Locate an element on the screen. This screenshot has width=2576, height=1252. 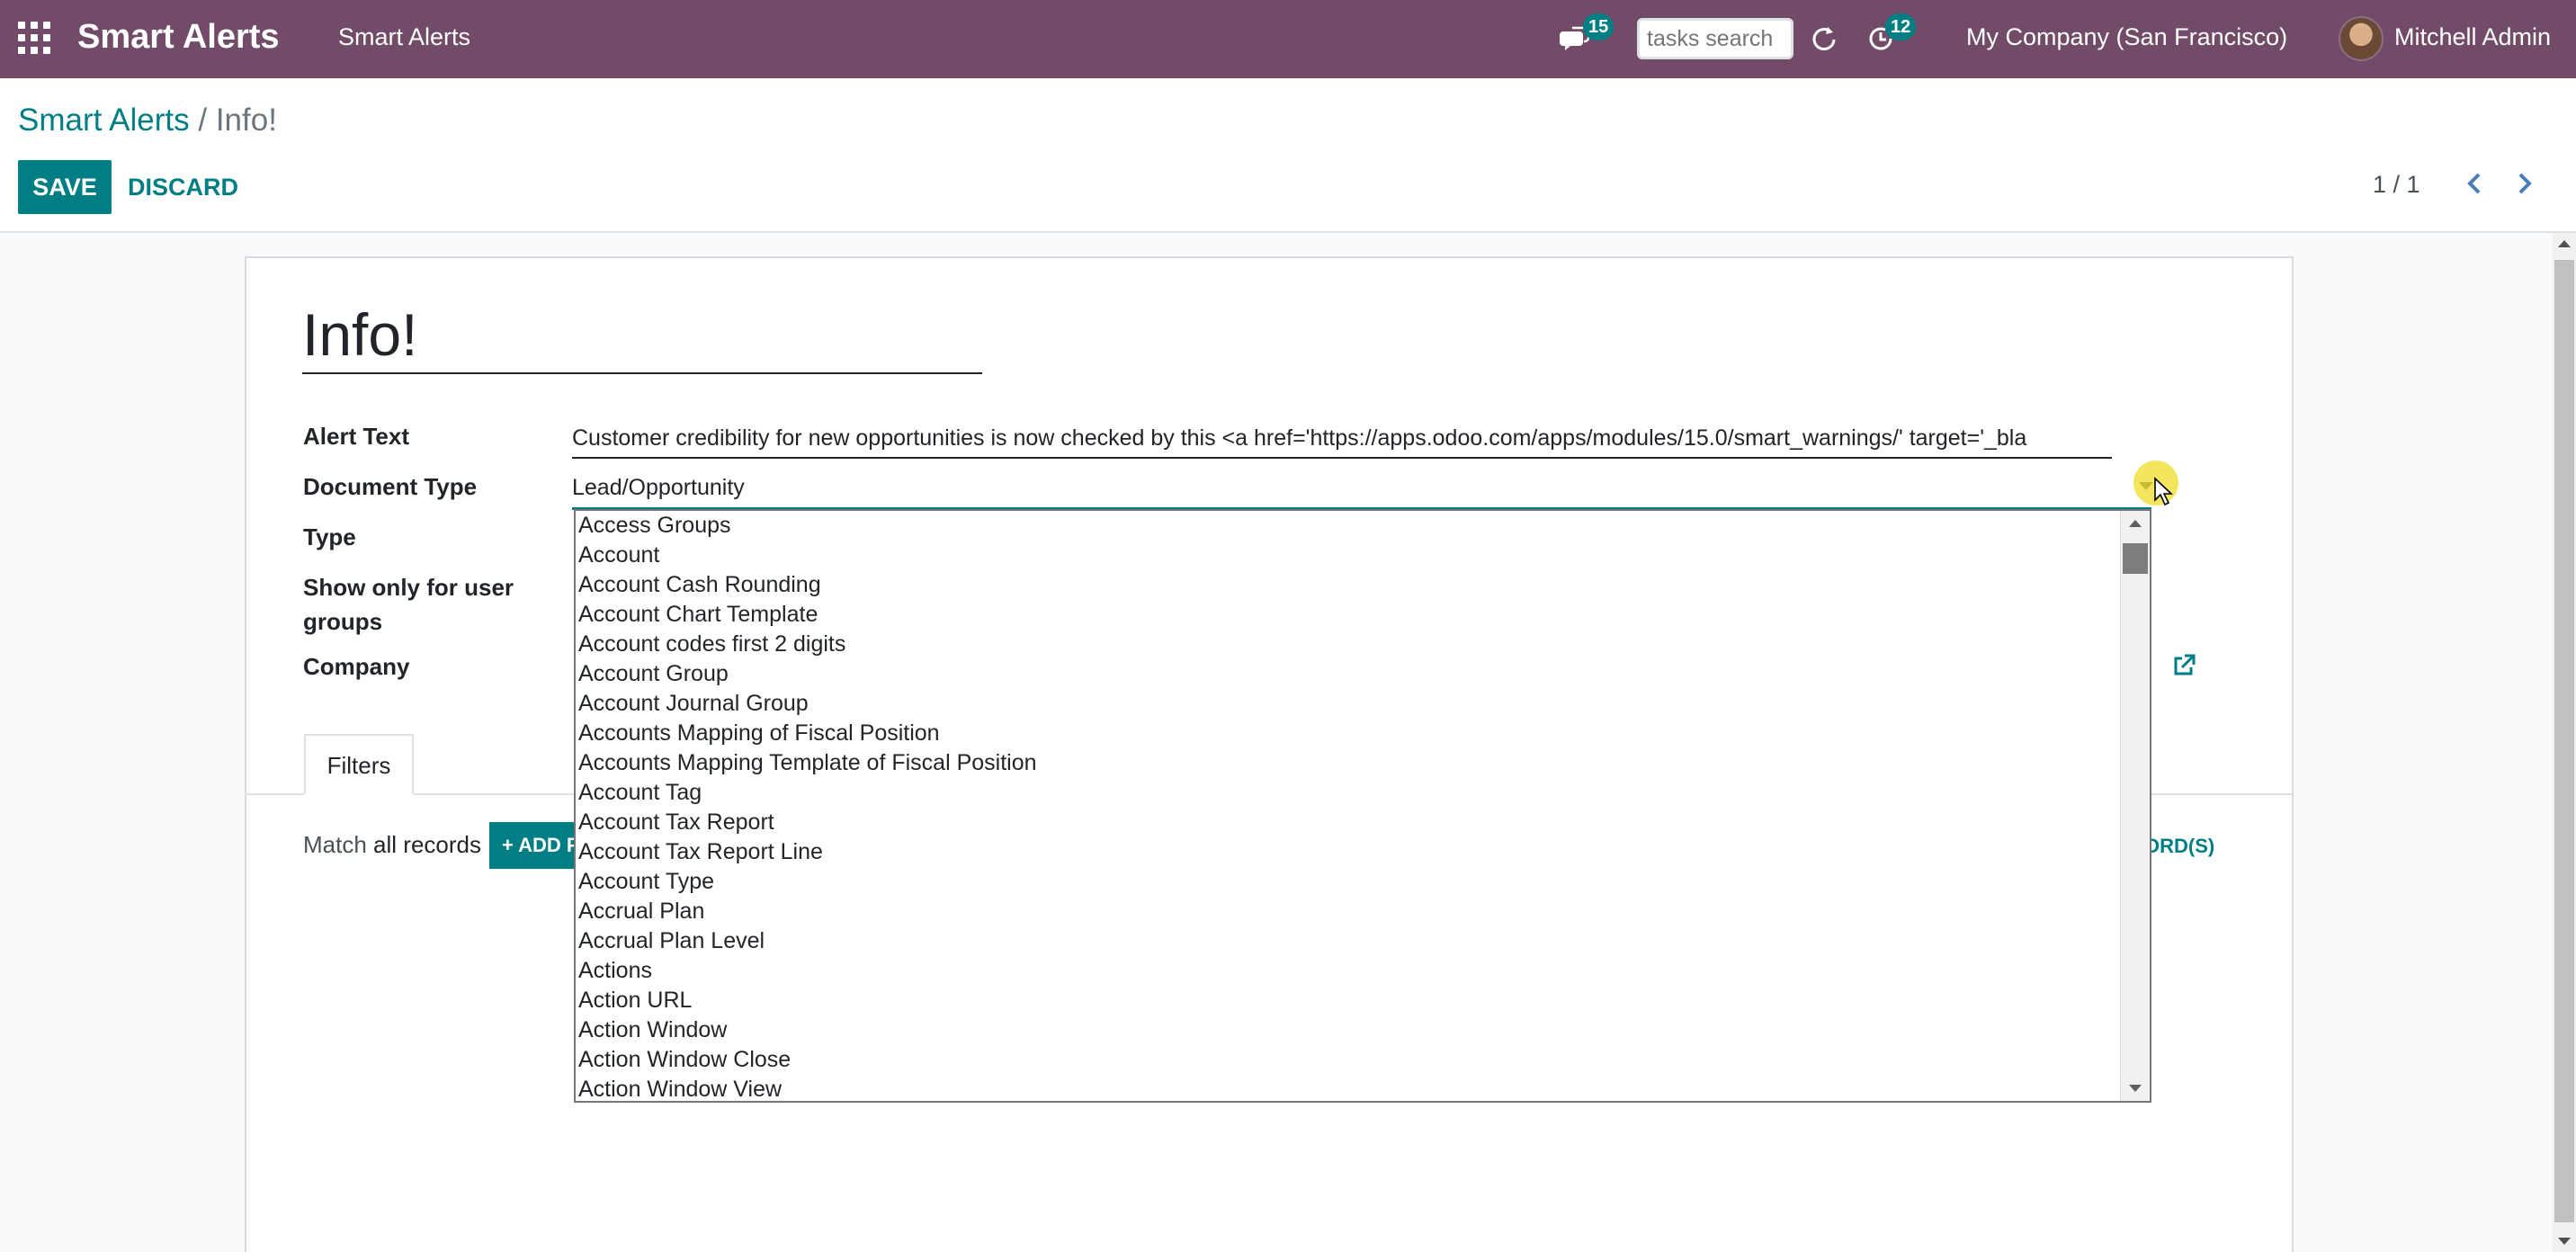
breadcrumb-current: Info! is located at coordinates (246, 120).